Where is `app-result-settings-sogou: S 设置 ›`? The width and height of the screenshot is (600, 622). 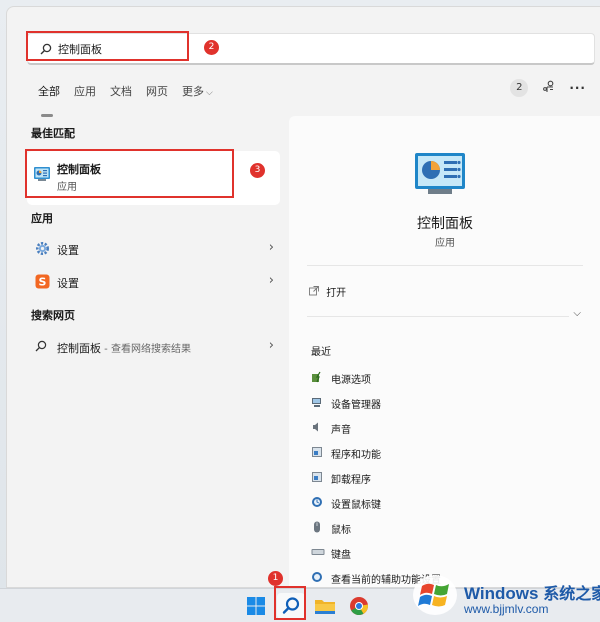 app-result-settings-sogou: S 设置 › is located at coordinates (153, 282).